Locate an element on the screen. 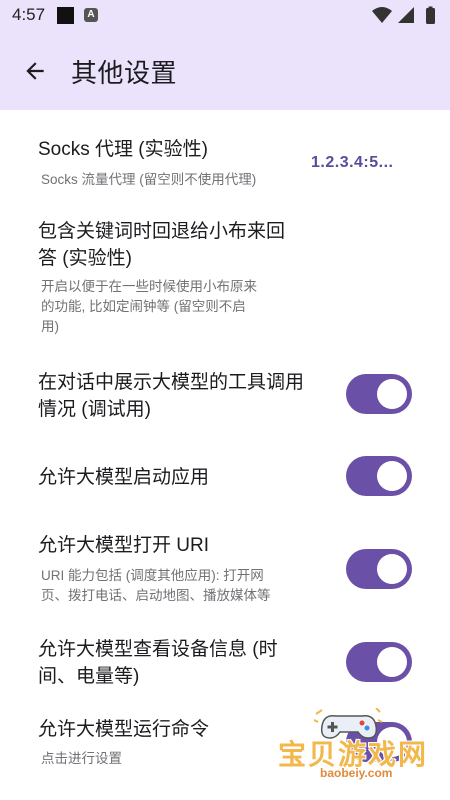  launch-apps-toggle is located at coordinates (379, 476).